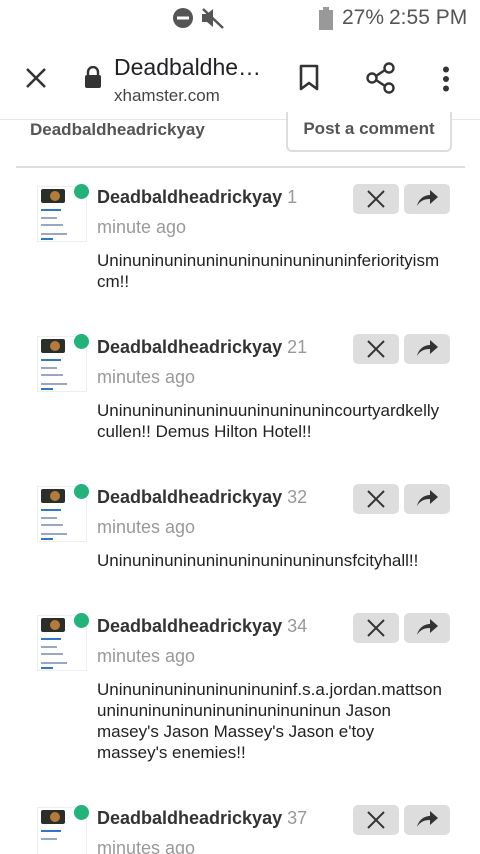  Describe the element at coordinates (446, 79) in the screenshot. I see `more-vert-icon` at that location.